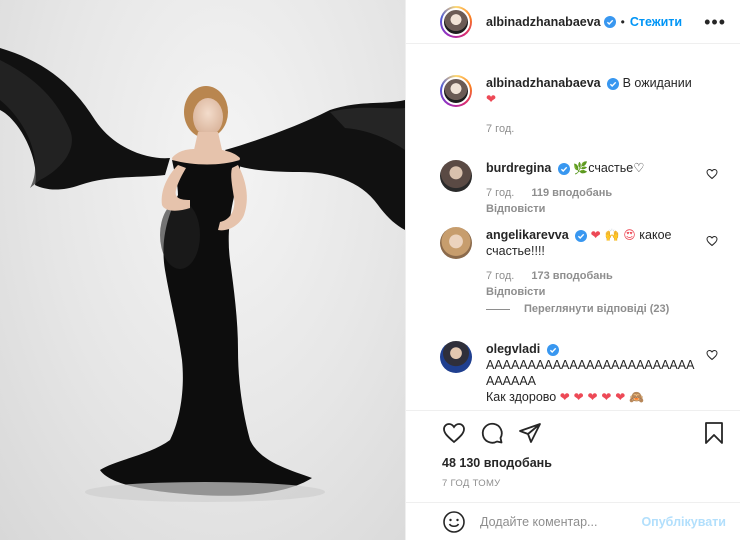 This screenshot has width=740, height=540. What do you see at coordinates (571, 276) in the screenshot?
I see `comment-likes: 173 вподобань` at bounding box center [571, 276].